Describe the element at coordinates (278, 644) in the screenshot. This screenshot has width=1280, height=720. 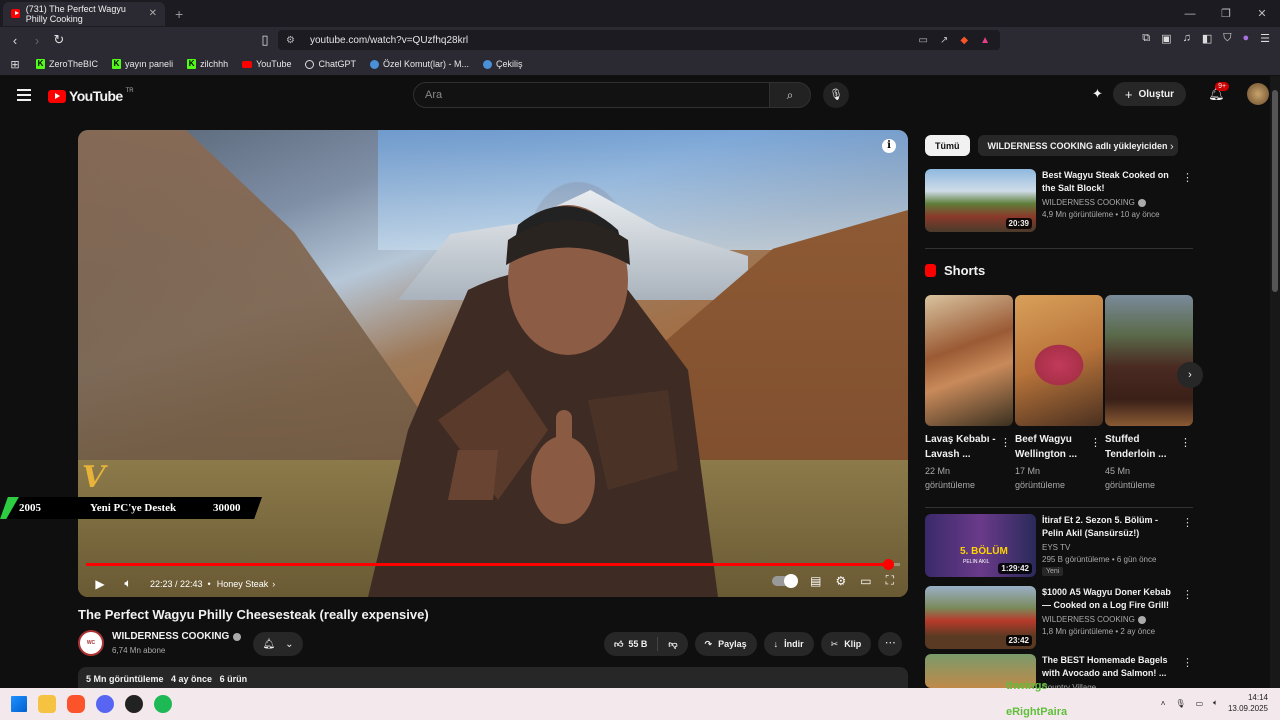
I see `subscription-bell-button: 🔔︎ ⌄` at that location.